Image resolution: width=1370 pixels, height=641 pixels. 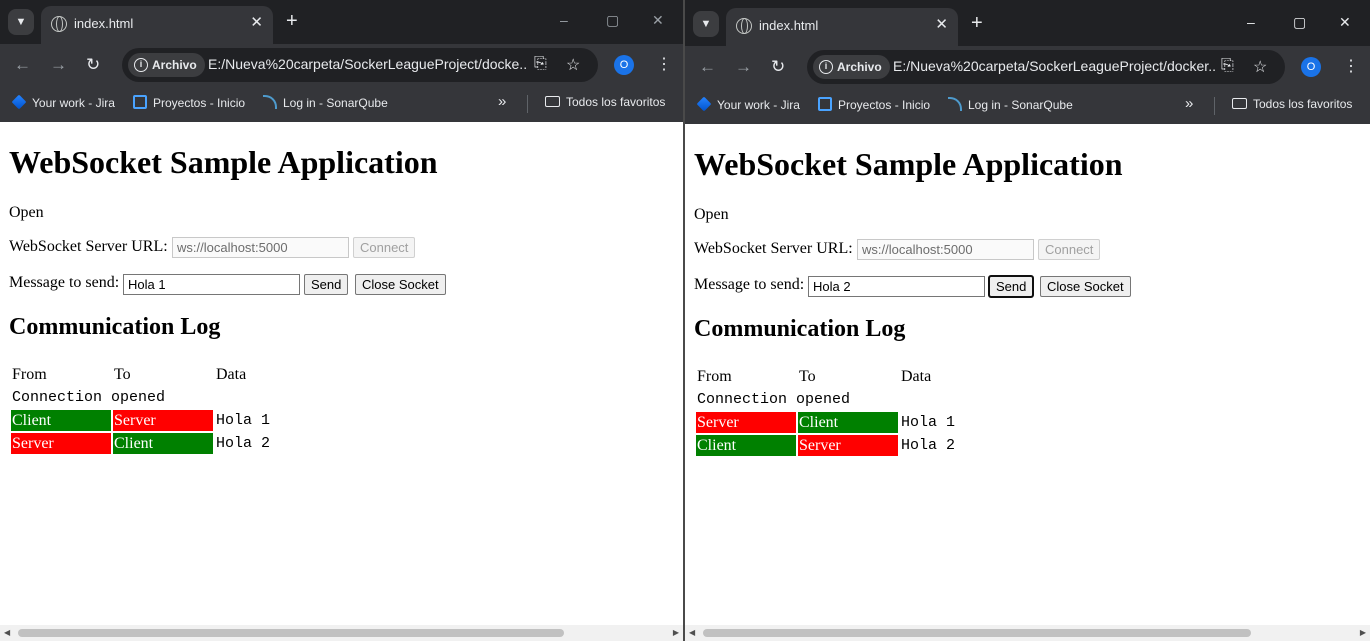 I want to click on tab-strip: ▼ index.html ✕ + – ▢ ✕, so click(x=1027, y=23).